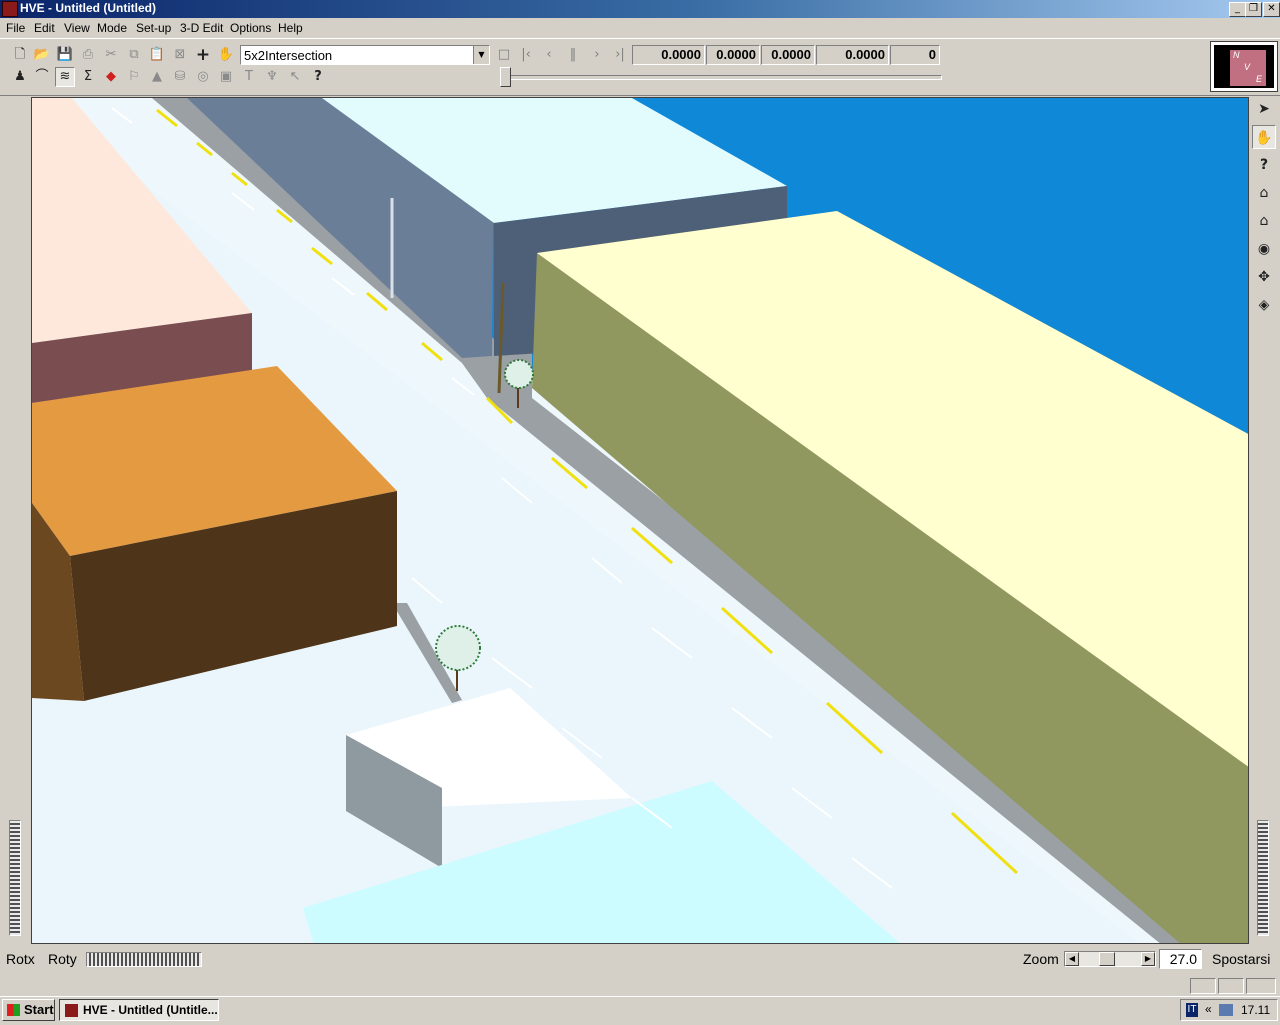 Image resolution: width=1280 pixels, height=1025 pixels. I want to click on perspective-icon: ◈, so click(1264, 305).